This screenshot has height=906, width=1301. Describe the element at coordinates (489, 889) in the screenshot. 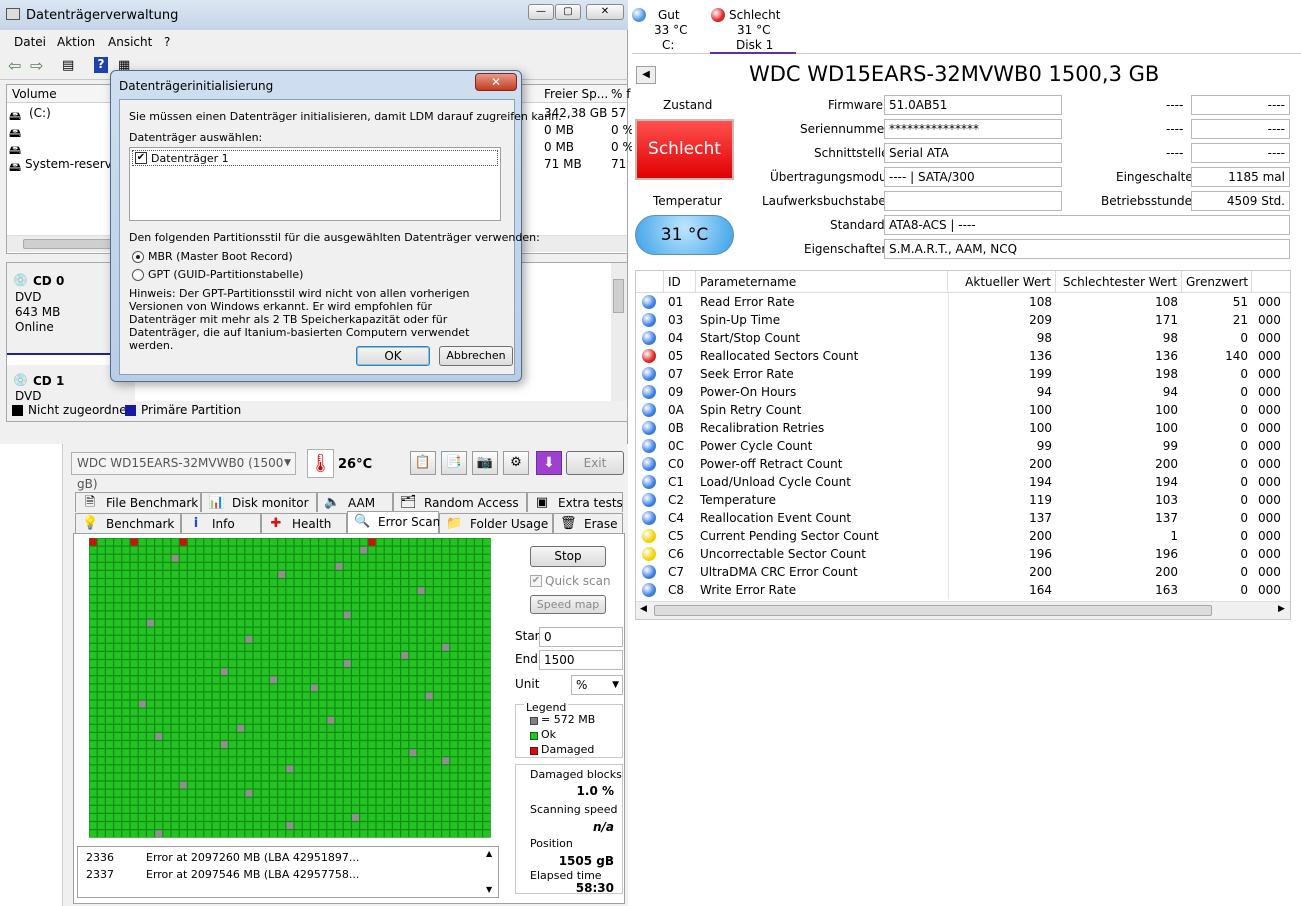

I see `scroll-down-icon: ▼` at that location.